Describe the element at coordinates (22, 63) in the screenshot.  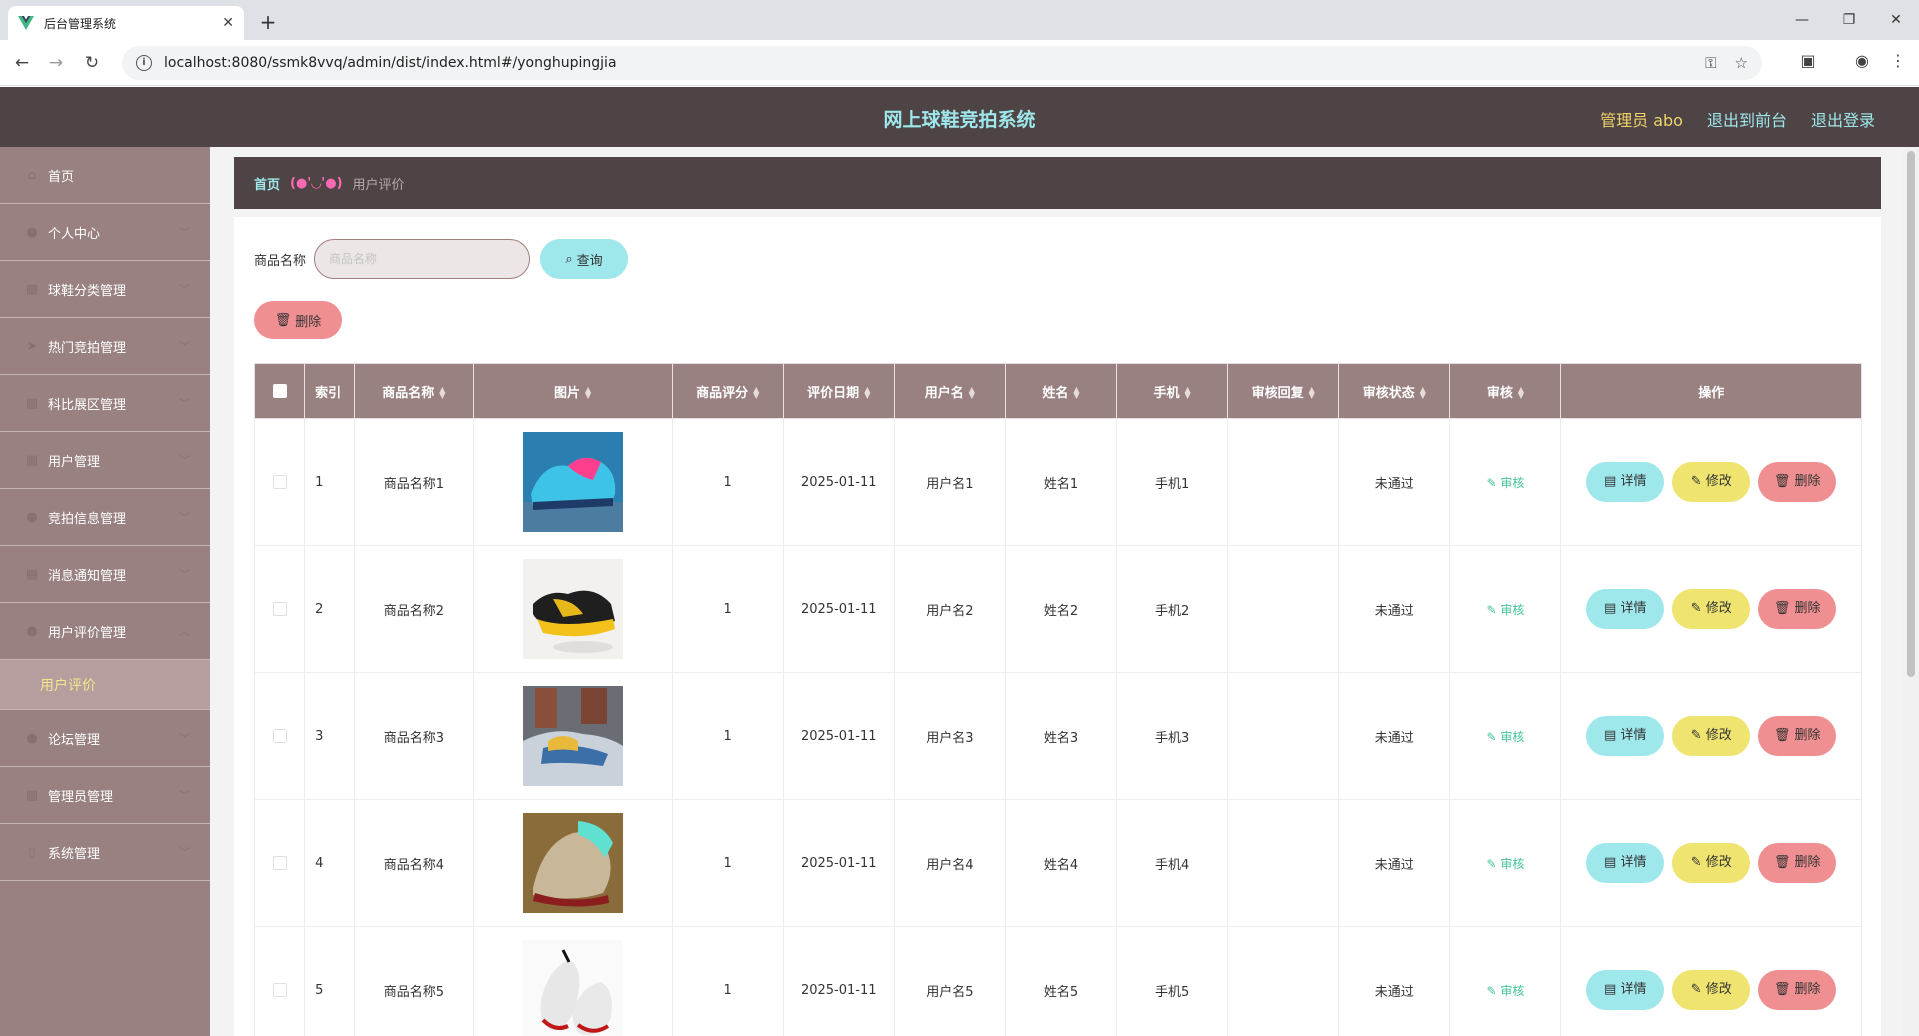
I see `back-icon: ←` at that location.